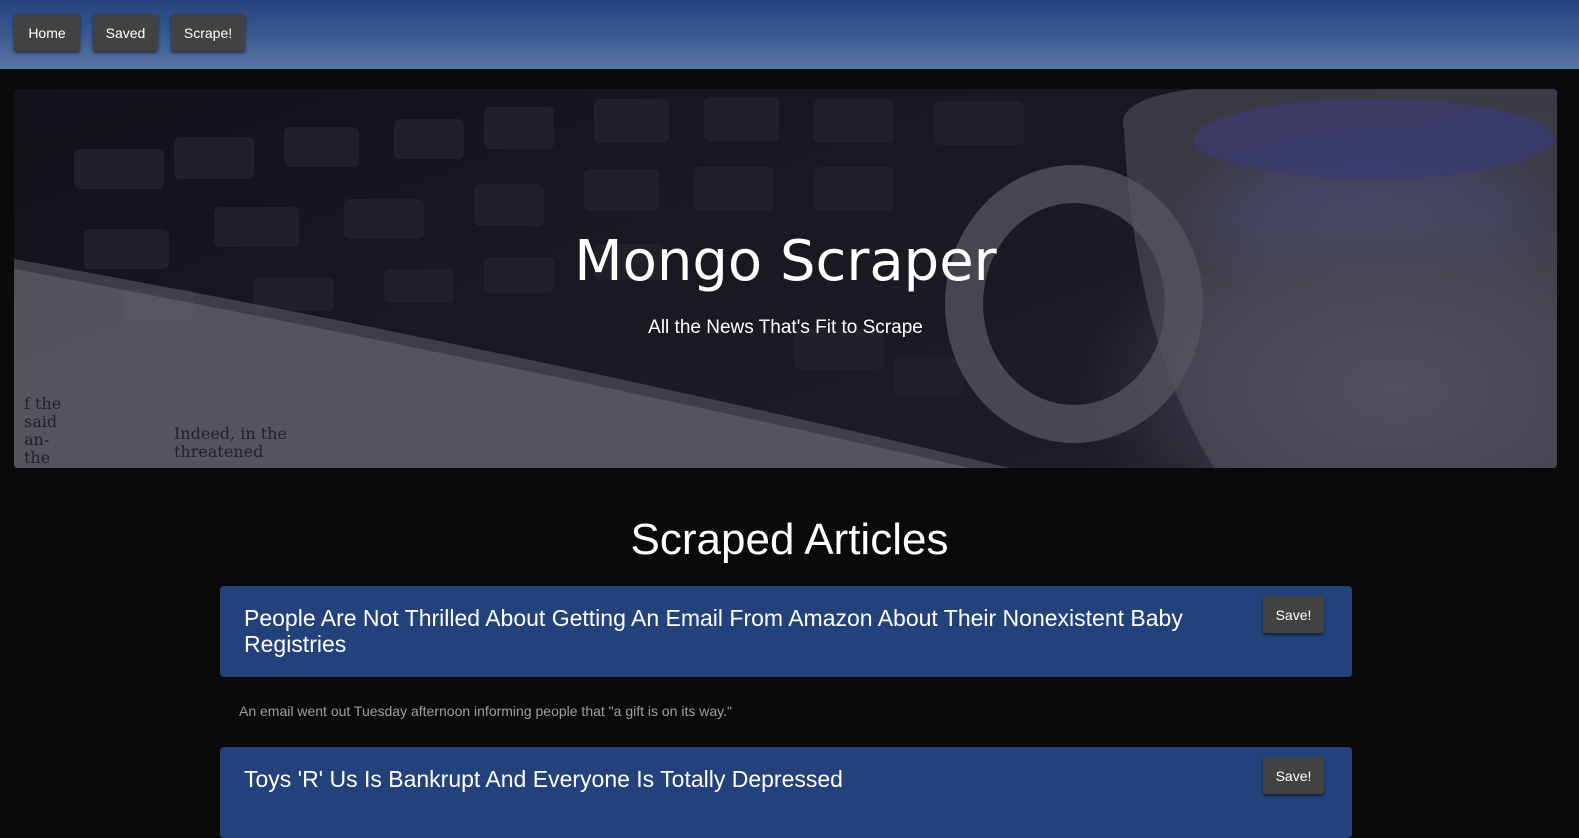 The image size is (1579, 838). What do you see at coordinates (789, 539) in the screenshot?
I see `section-title: Scraped Articles` at bounding box center [789, 539].